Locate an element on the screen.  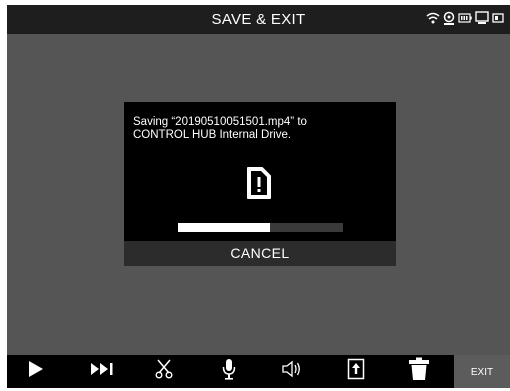
camera-icon is located at coordinates (449, 20).